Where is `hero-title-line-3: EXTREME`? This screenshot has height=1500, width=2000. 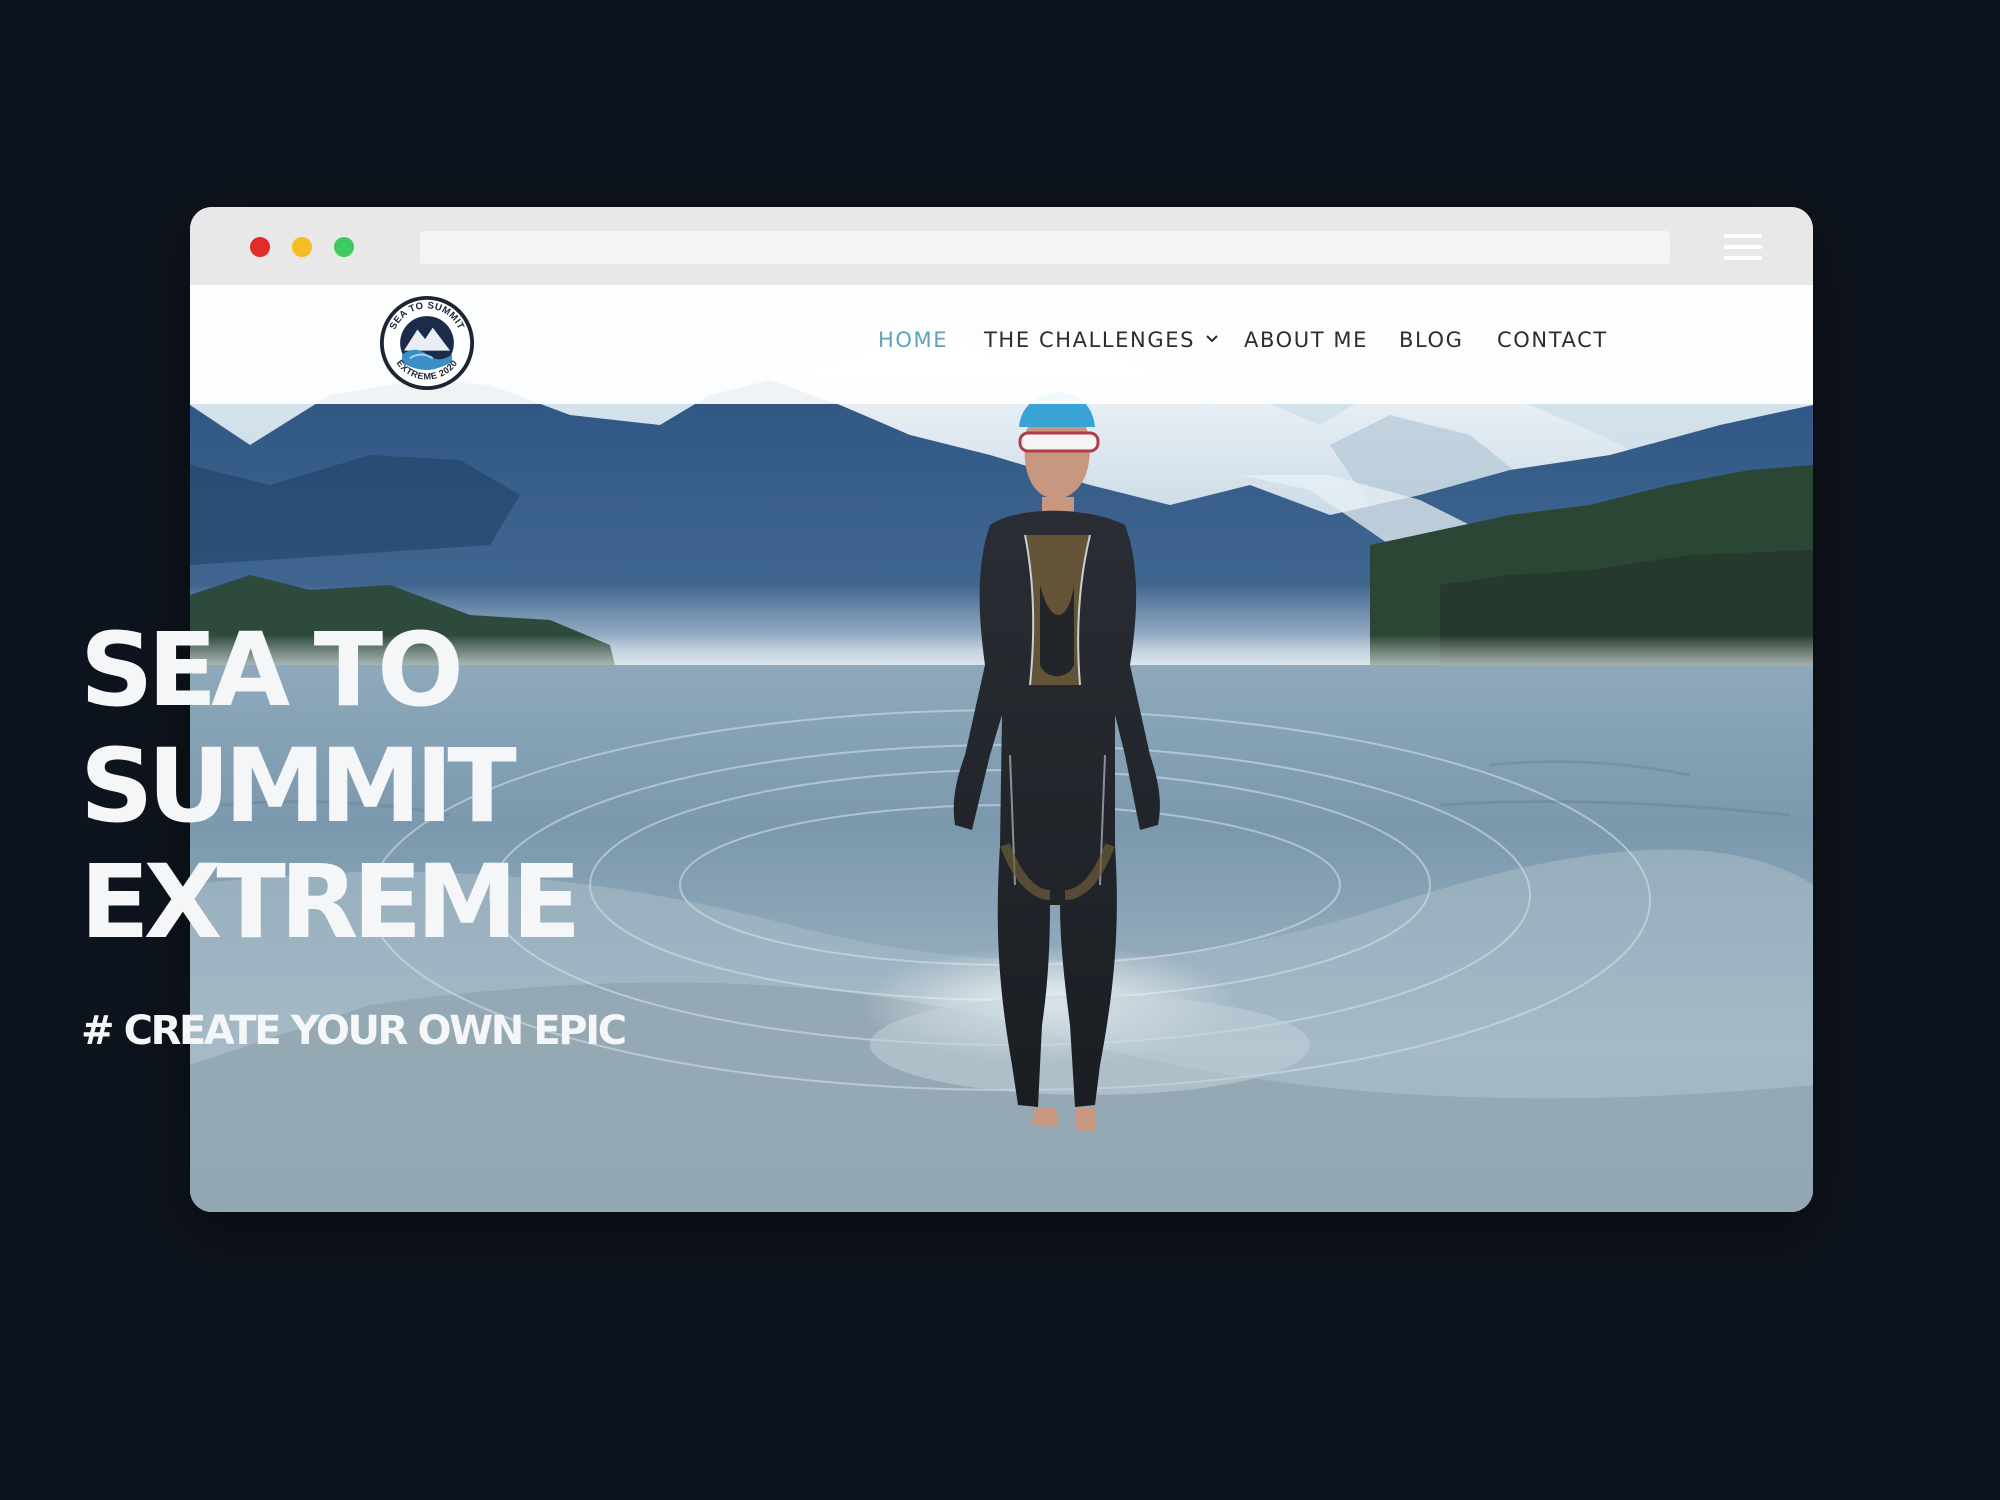
hero-title-line-3: EXTREME is located at coordinates (330, 902).